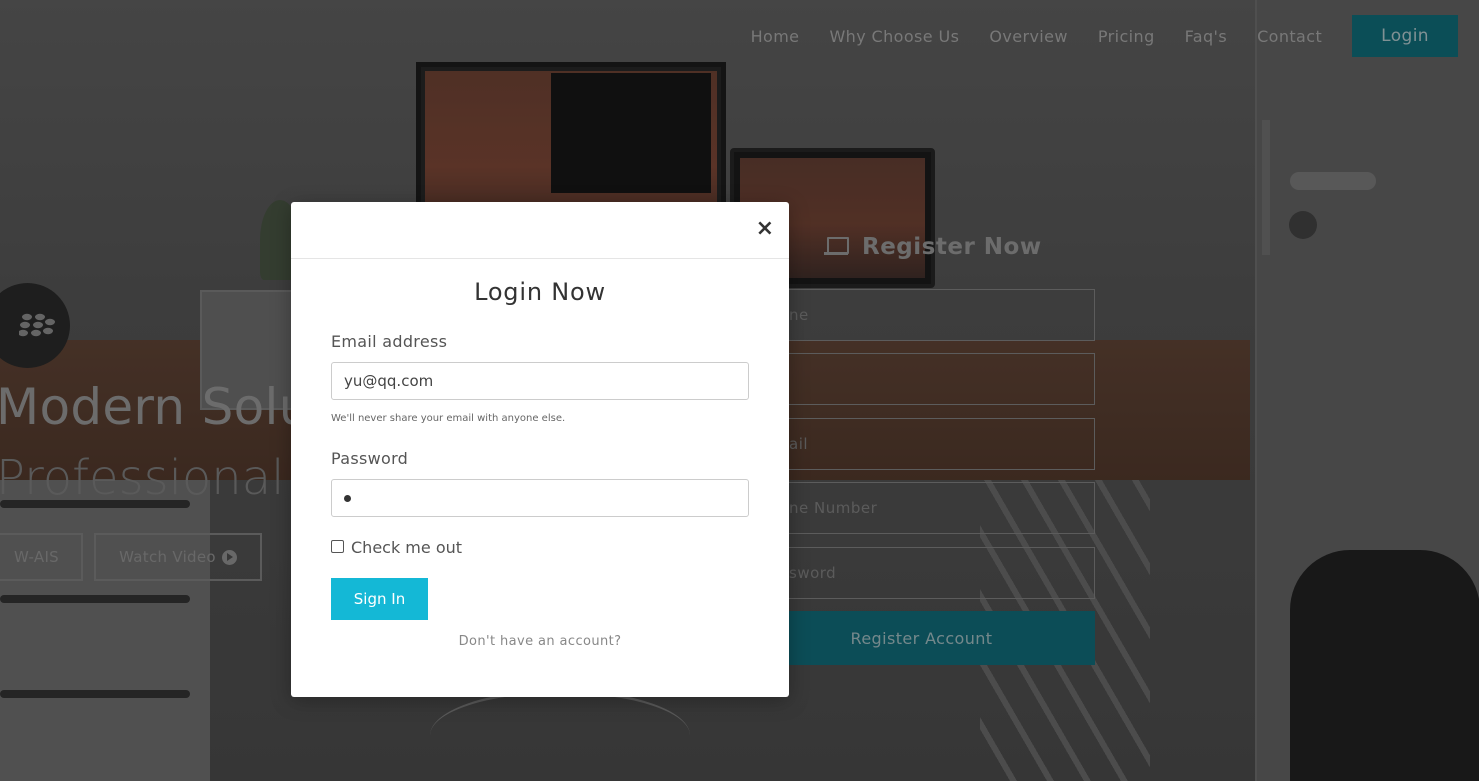  Describe the element at coordinates (540, 498) in the screenshot. I see `password-input` at that location.